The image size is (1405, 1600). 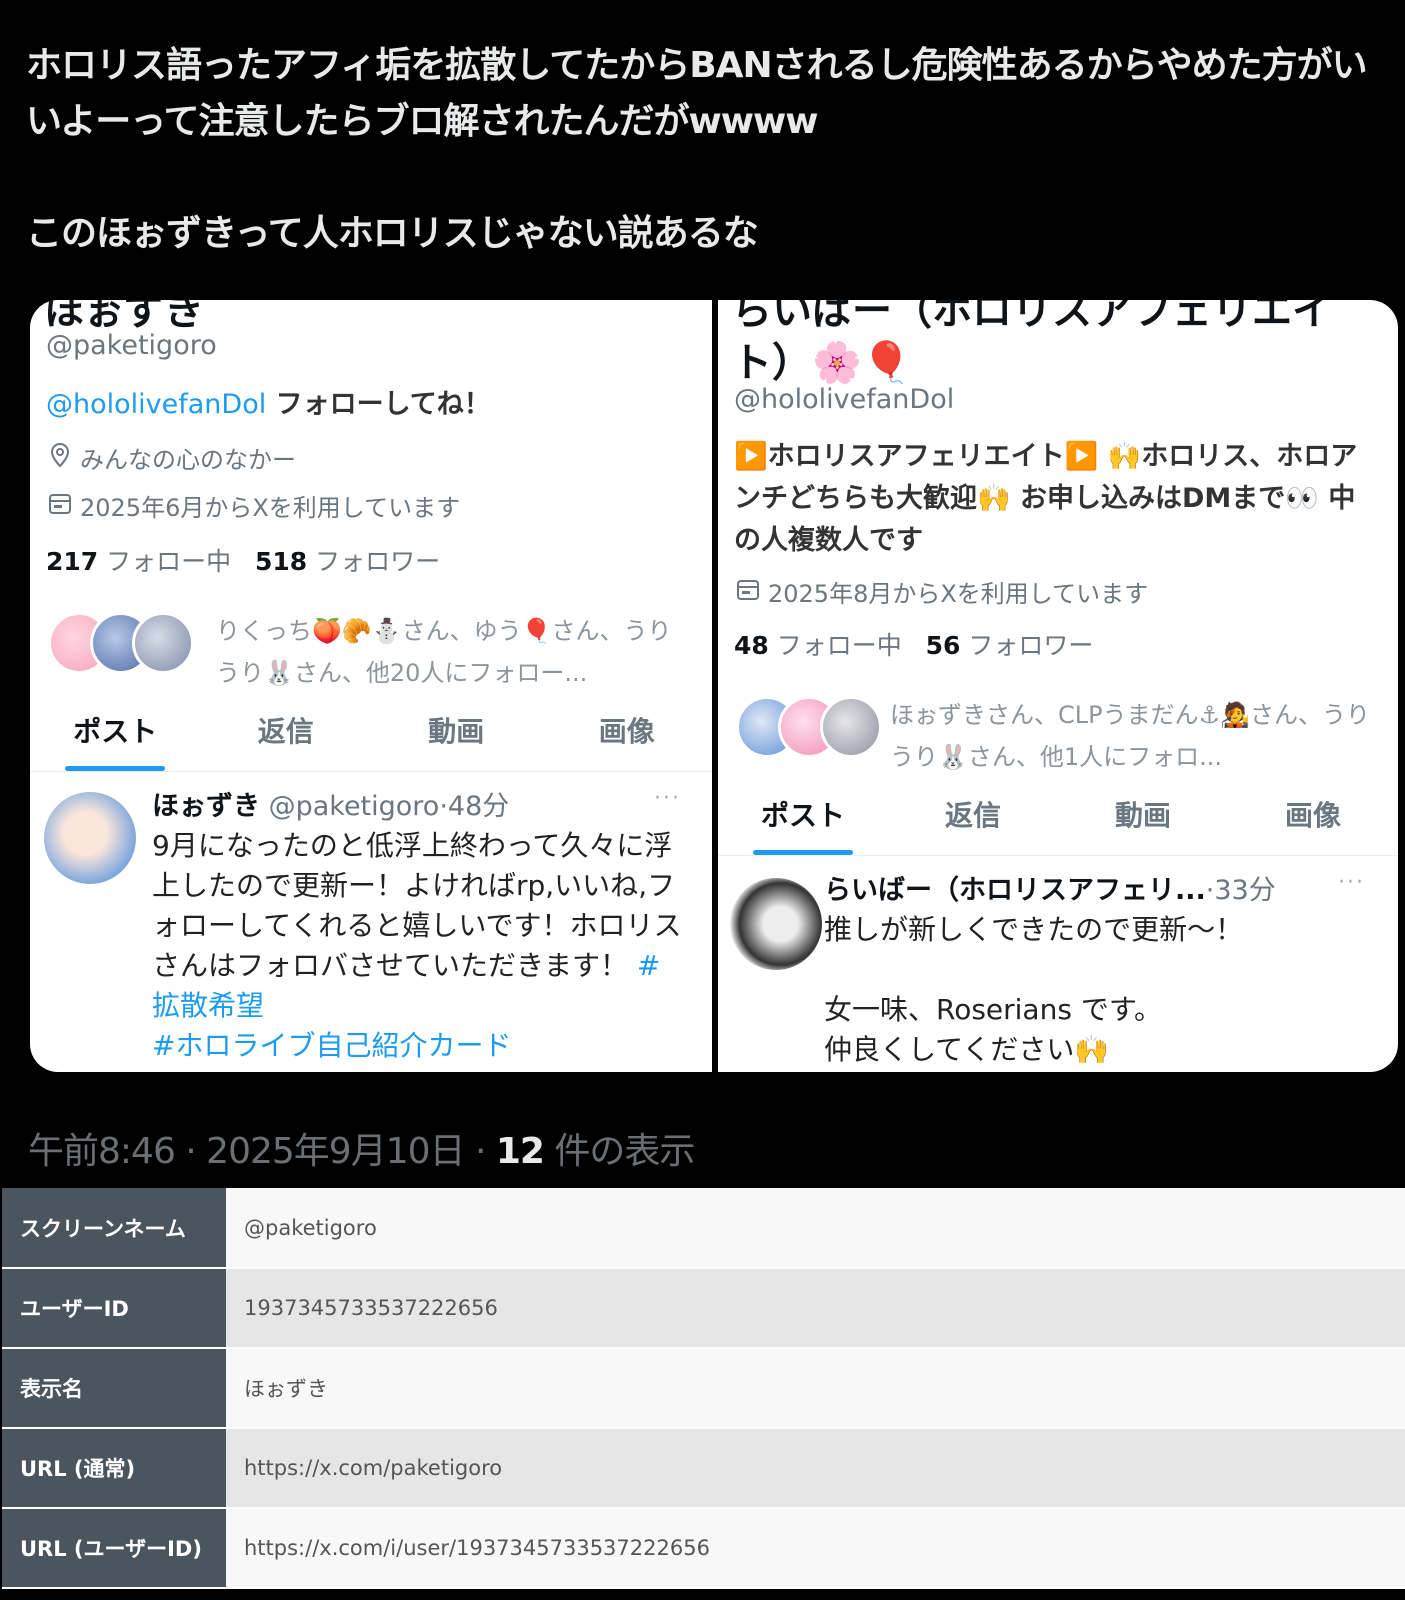 I want to click on table-row: 表示名 ほぉずき, so click(x=703, y=1388).